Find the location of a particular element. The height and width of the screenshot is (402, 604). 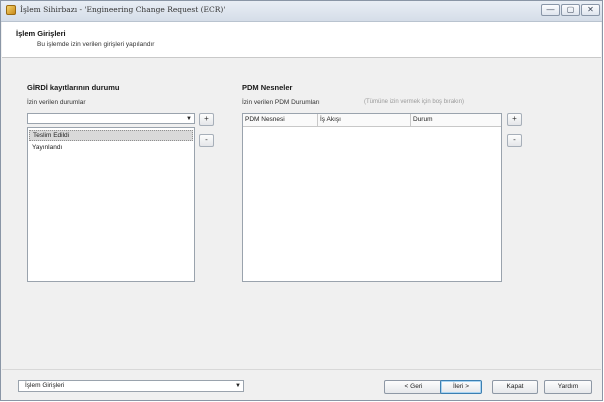

remove-pdm-state-button: - is located at coordinates (514, 140).